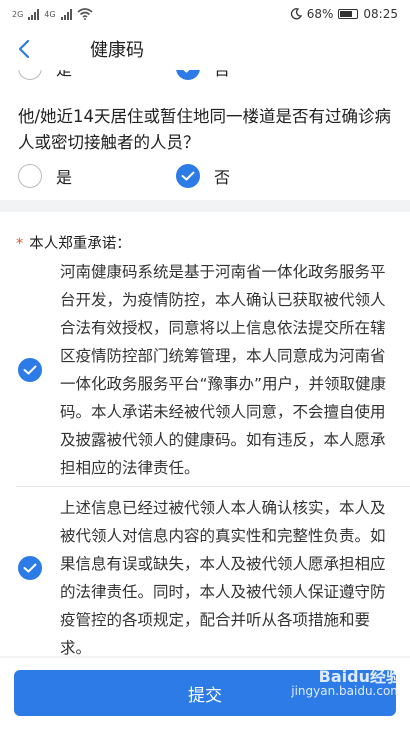  Describe the element at coordinates (20, 244) in the screenshot. I see `required-star: *` at that location.